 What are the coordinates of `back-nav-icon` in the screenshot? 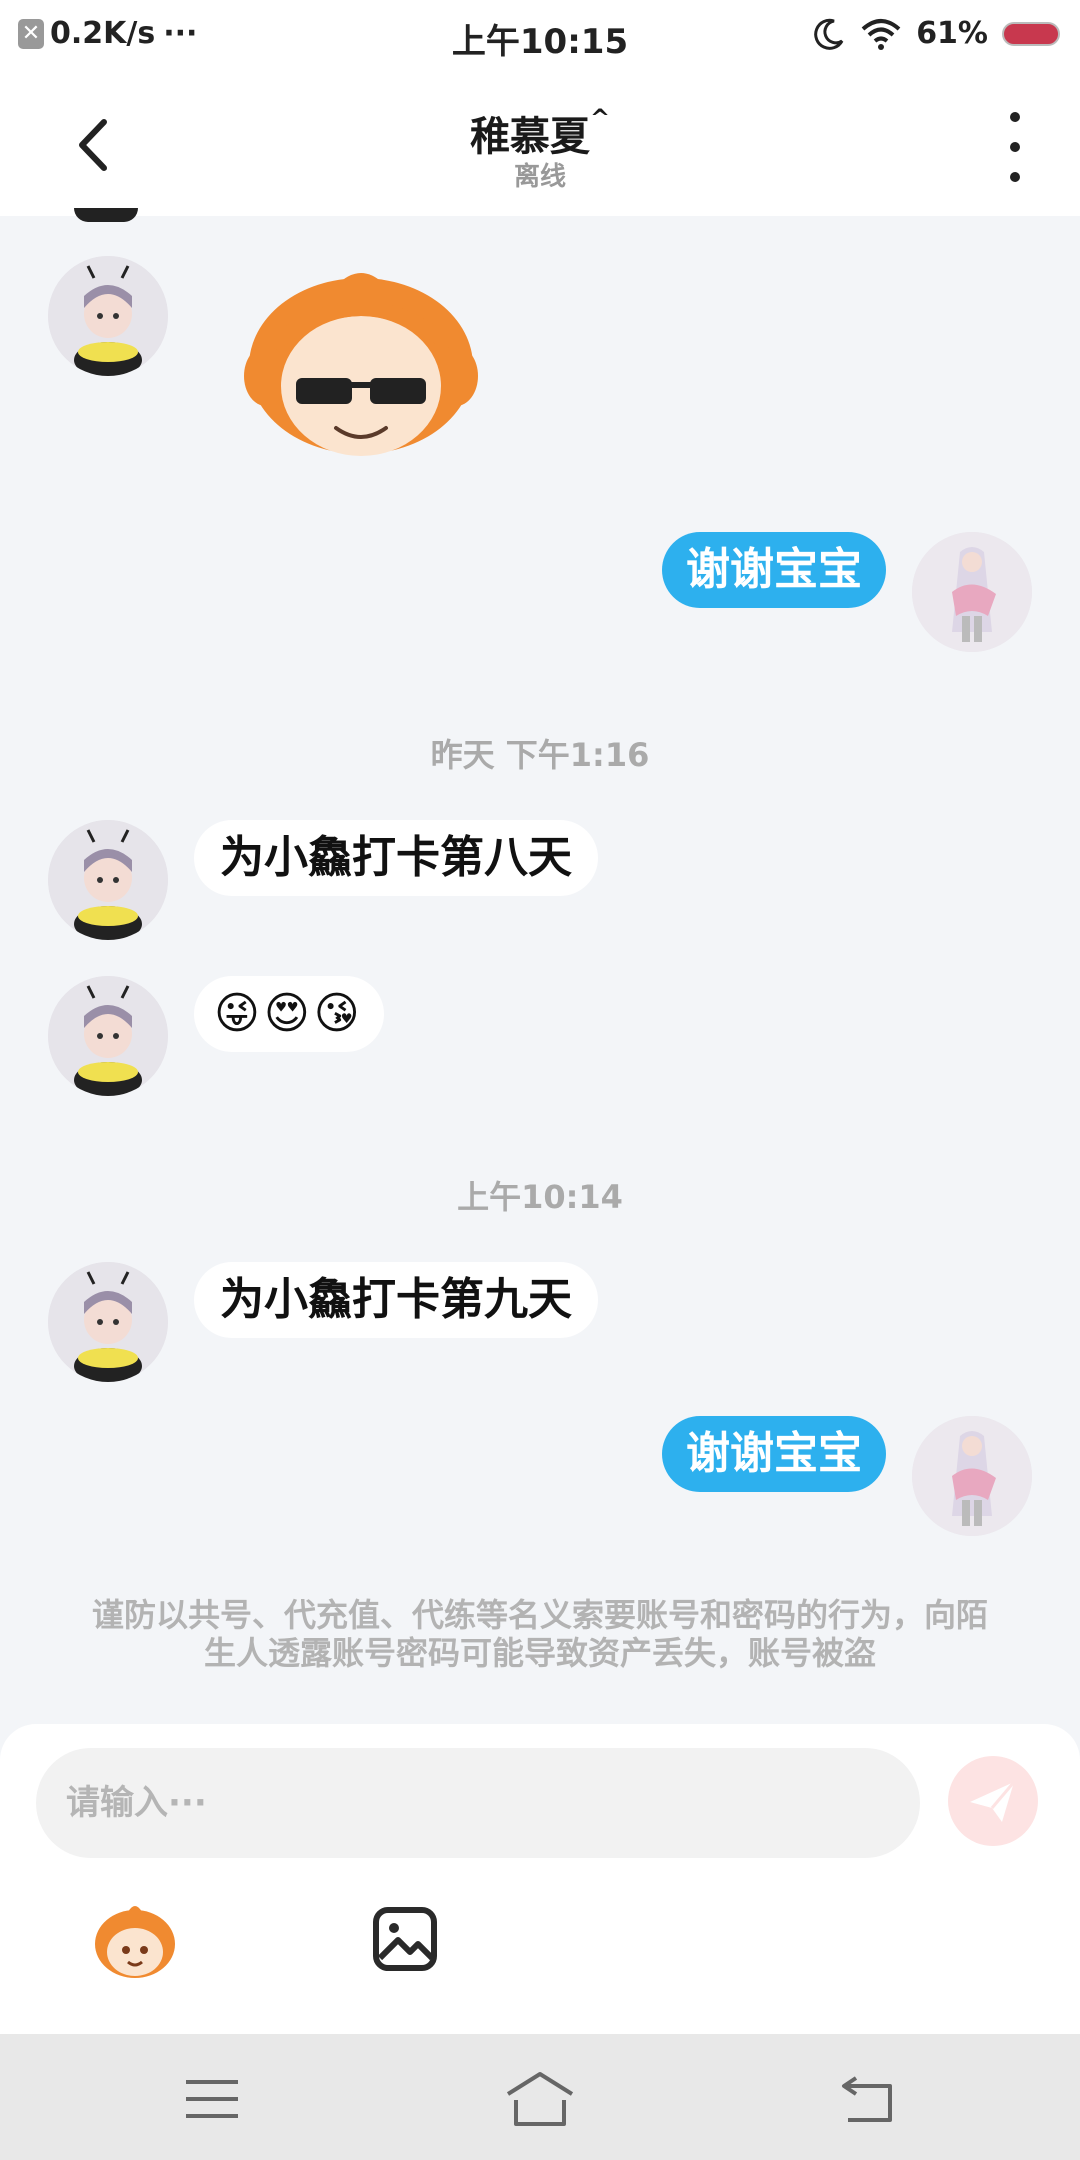 It's located at (868, 2099).